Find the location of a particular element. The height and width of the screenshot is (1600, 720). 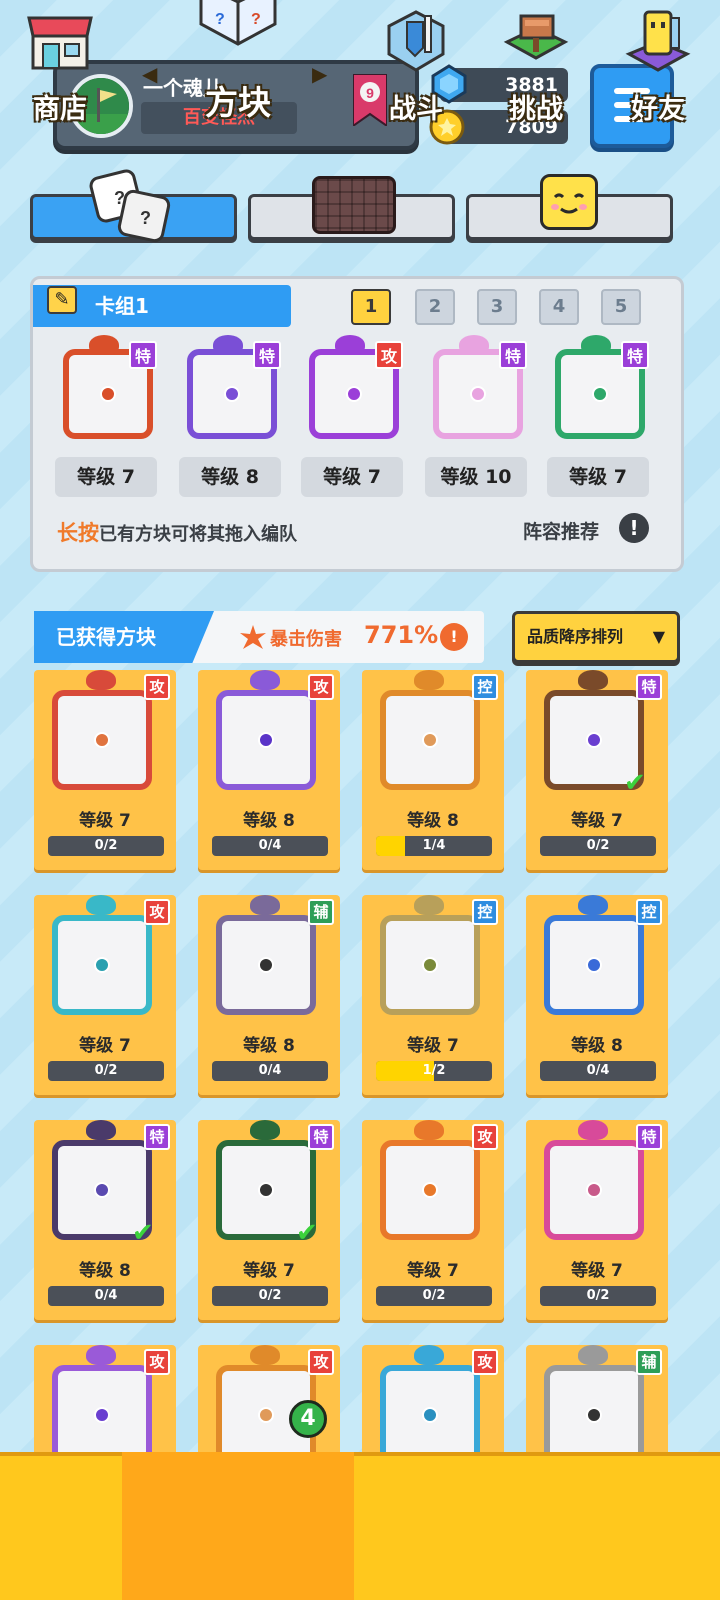

deck-card: 攻 is located at coordinates (351, 390).